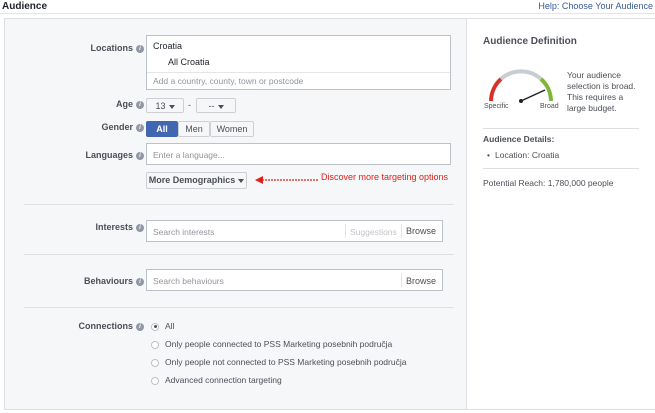 The width and height of the screenshot is (655, 413). What do you see at coordinates (162, 326) in the screenshot?
I see `connection-option-all: All` at bounding box center [162, 326].